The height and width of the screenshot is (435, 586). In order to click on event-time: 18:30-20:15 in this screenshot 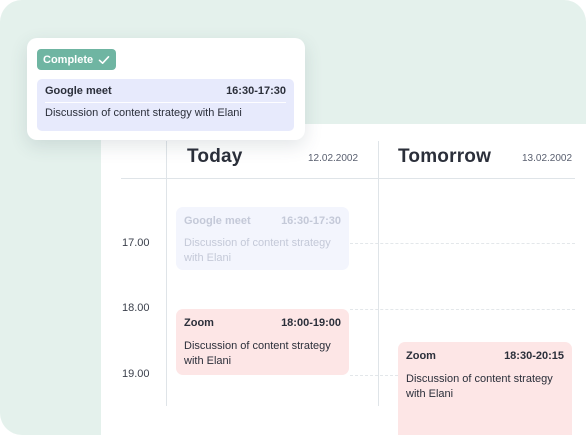, I will do `click(534, 356)`.